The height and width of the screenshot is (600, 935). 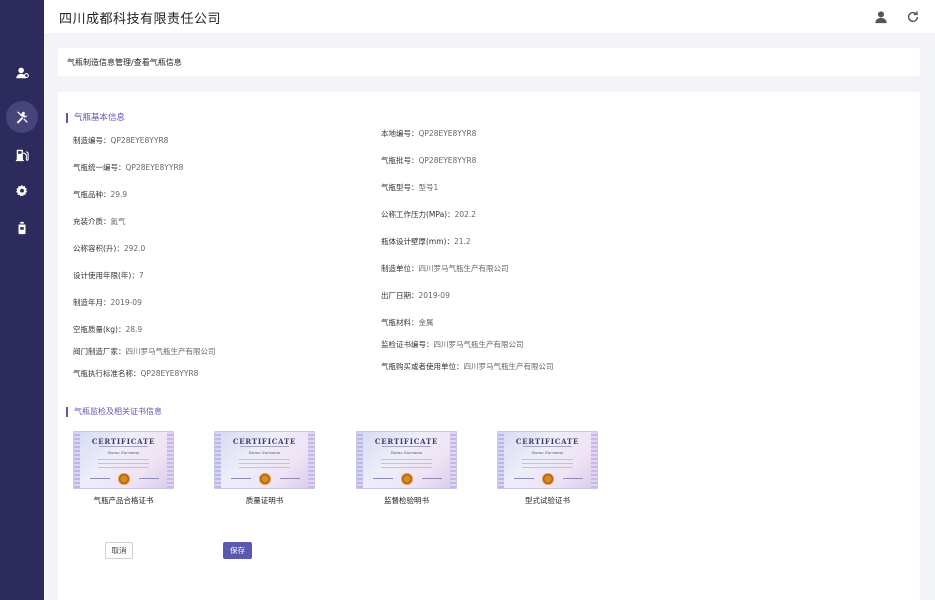 What do you see at coordinates (445, 268) in the screenshot?
I see `field-manufacturer: 制造单位：四川罗马气瓶生产有限公司` at bounding box center [445, 268].